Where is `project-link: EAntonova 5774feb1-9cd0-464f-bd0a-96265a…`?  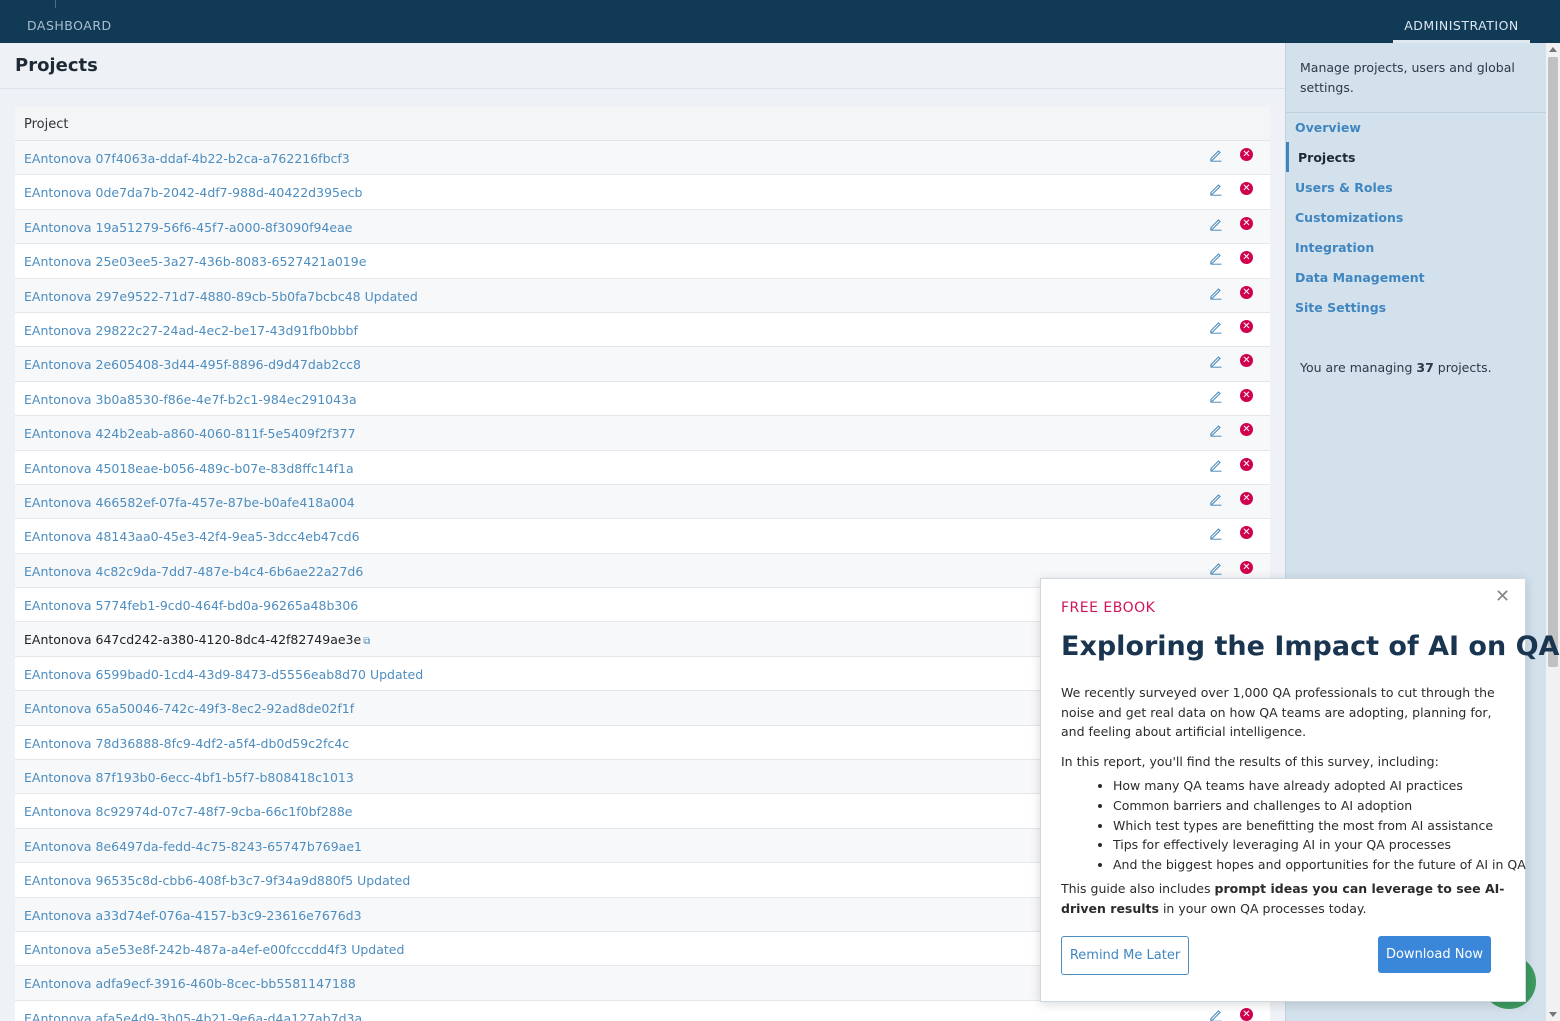 project-link: EAntonova 5774feb1-9cd0-464f-bd0a-96265a… is located at coordinates (191, 605).